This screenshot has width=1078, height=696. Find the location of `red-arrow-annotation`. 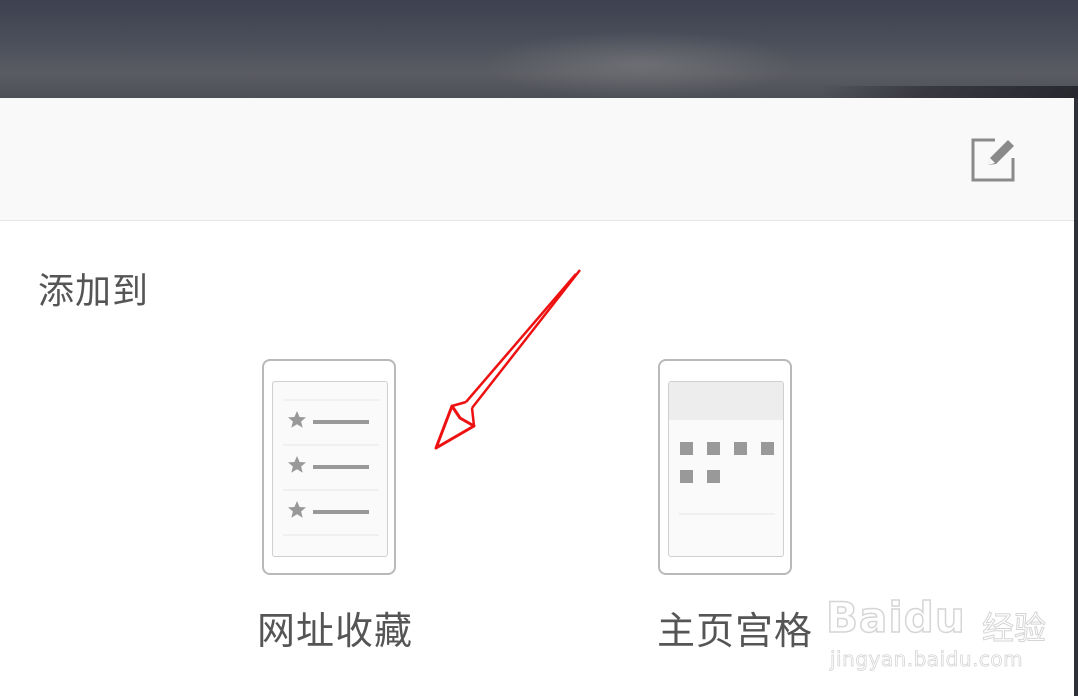

red-arrow-annotation is located at coordinates (510, 360).